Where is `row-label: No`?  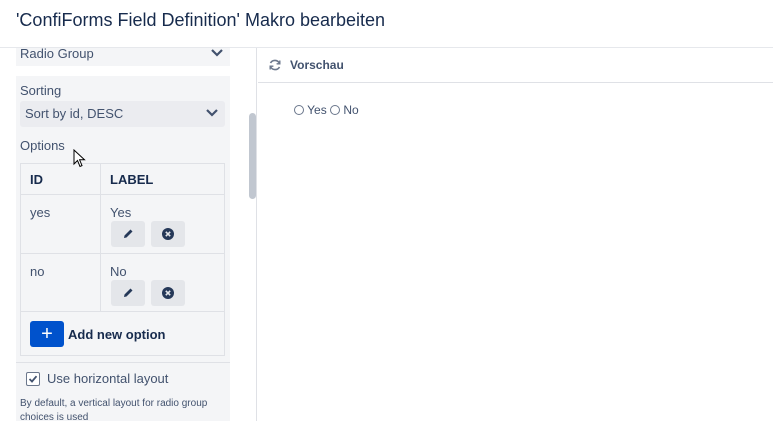 row-label: No is located at coordinates (118, 271).